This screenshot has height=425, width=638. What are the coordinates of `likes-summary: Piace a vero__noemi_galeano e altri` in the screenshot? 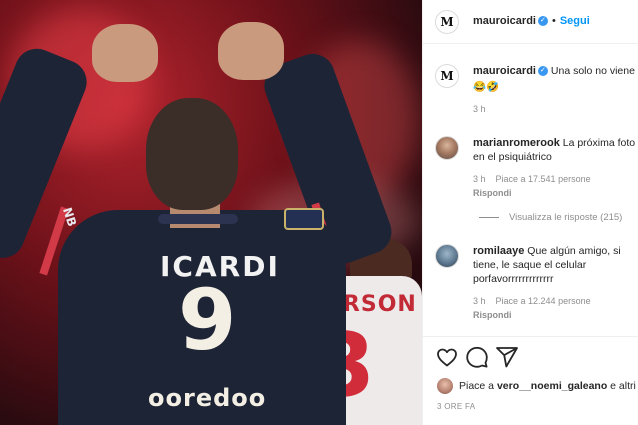 It's located at (537, 386).